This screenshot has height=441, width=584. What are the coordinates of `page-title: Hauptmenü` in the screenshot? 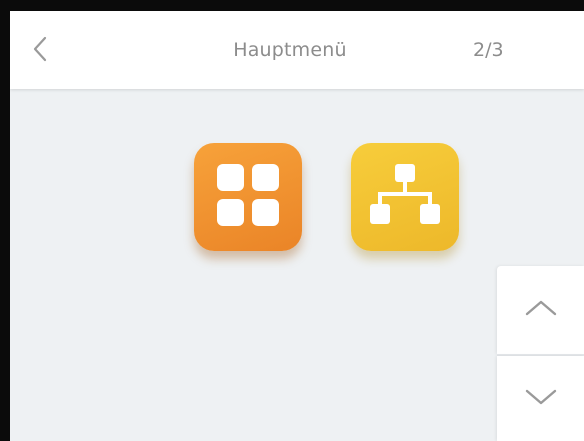 It's located at (290, 50).